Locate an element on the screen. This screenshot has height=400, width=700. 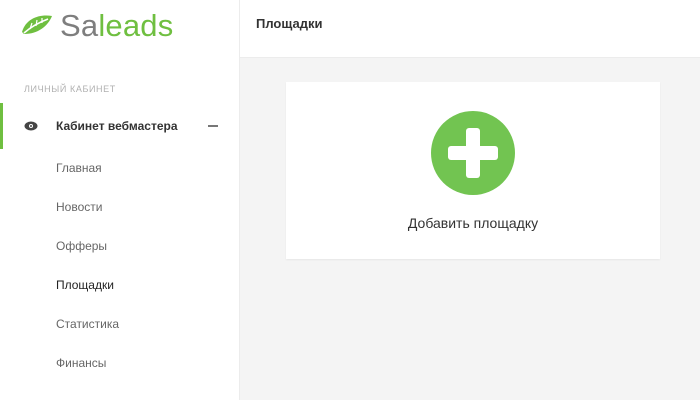
page-header: Площадки is located at coordinates (470, 29).